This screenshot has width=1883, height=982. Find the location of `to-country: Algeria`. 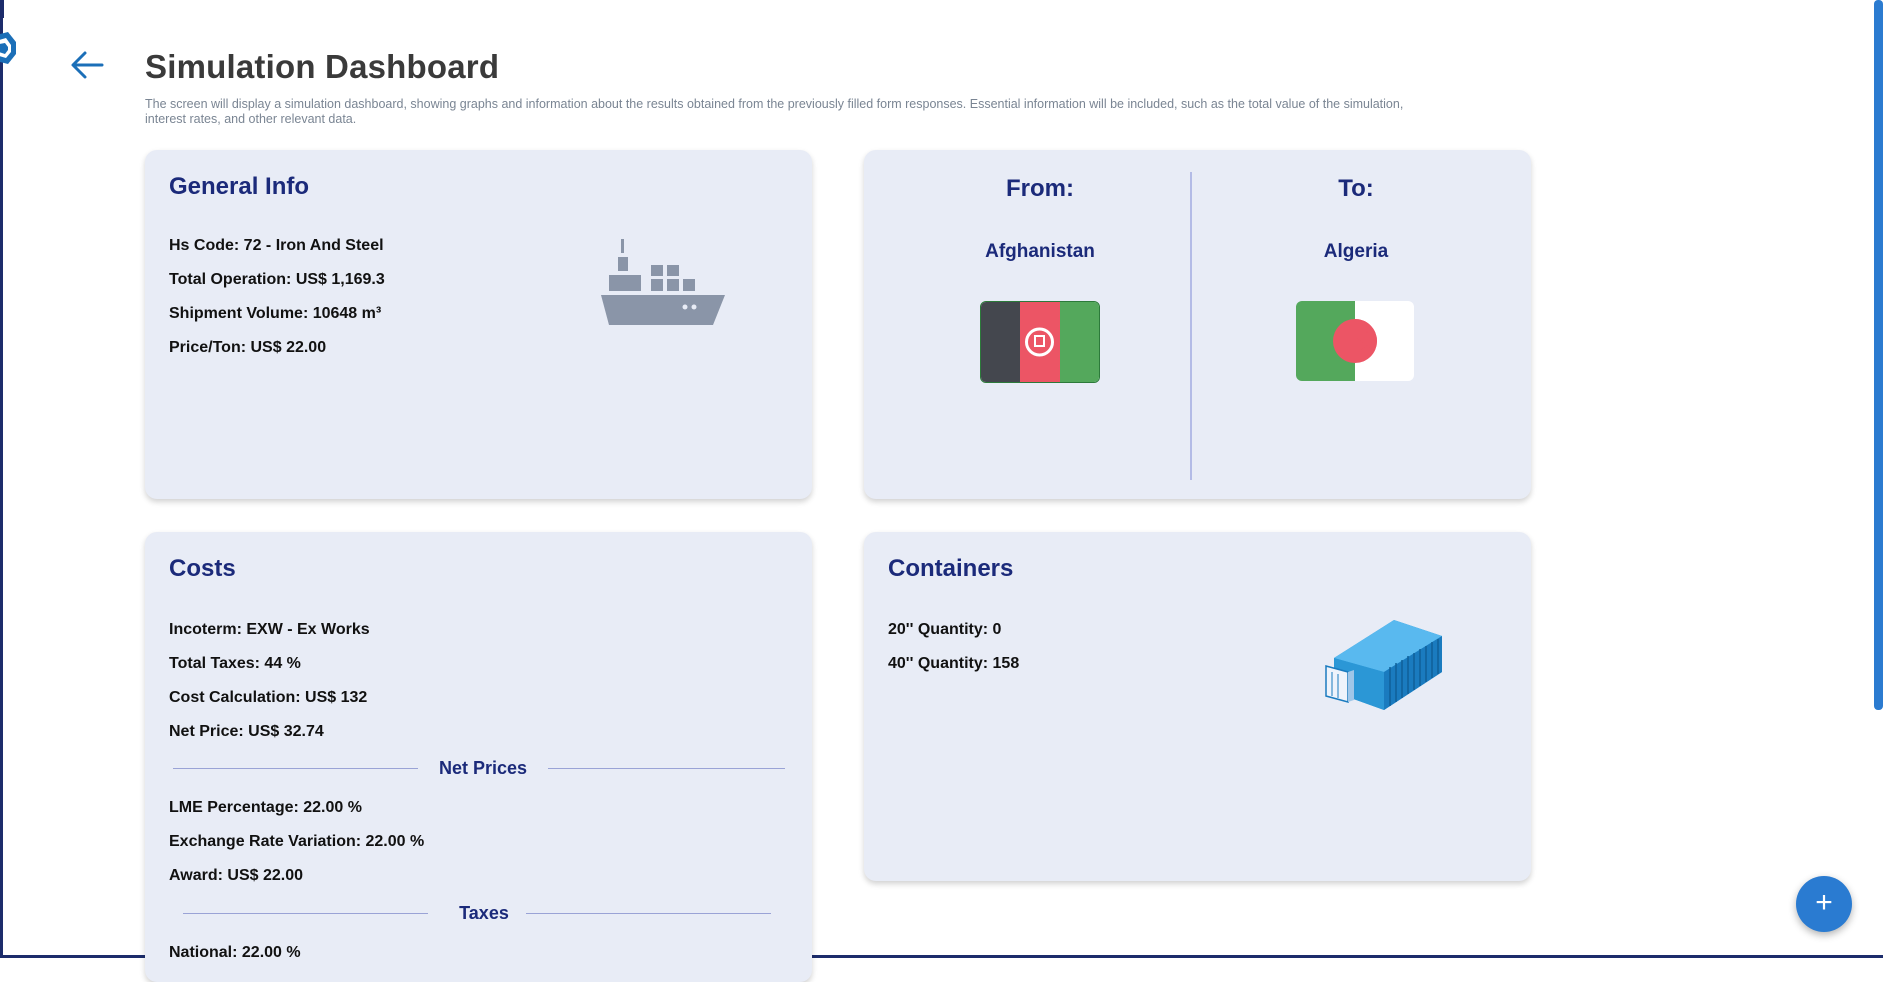

to-country: Algeria is located at coordinates (1356, 251).